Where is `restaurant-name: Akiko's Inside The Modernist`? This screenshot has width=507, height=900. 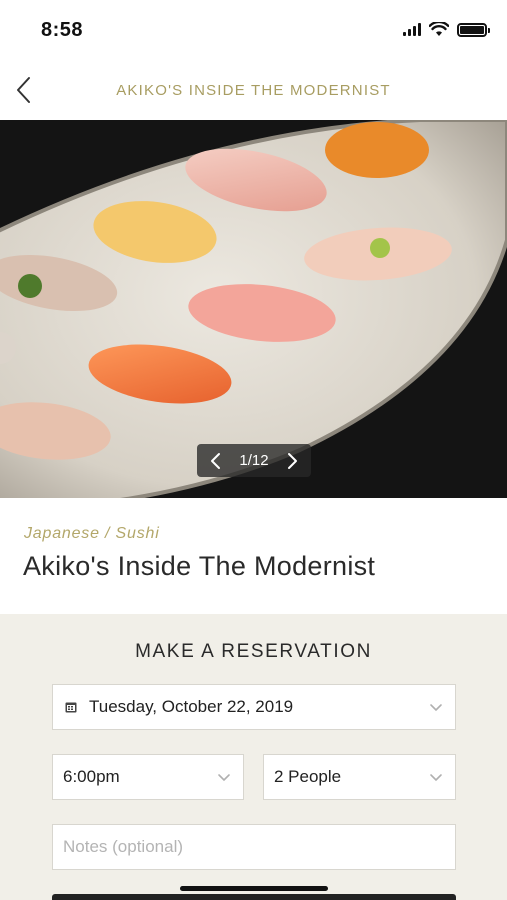 restaurant-name: Akiko's Inside The Modernist is located at coordinates (199, 566).